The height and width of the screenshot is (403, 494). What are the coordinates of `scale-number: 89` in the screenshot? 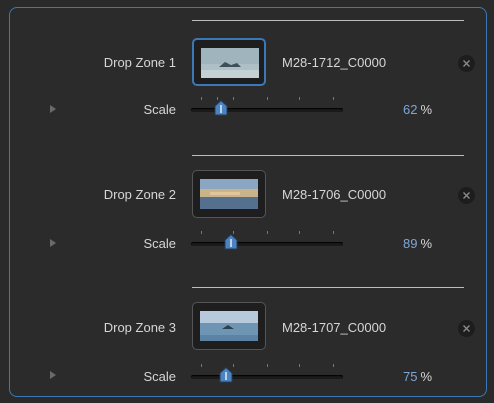 It's located at (410, 243).